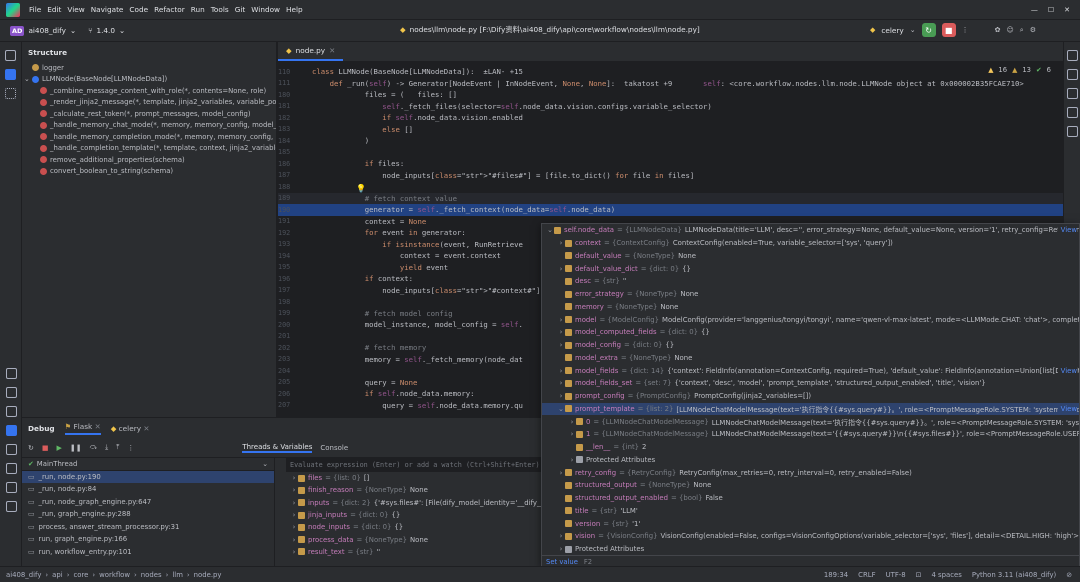 The width and height of the screenshot is (1080, 582). Describe the element at coordinates (332, 50) in the screenshot. I see `close-tab-icon: ✕` at that location.